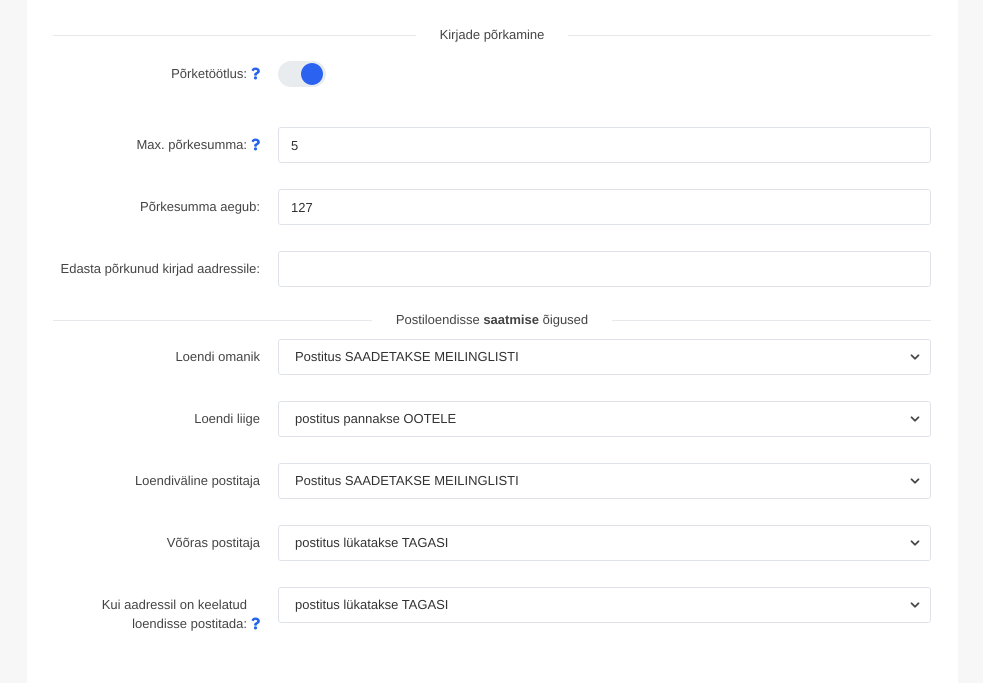 The height and width of the screenshot is (683, 983). What do you see at coordinates (160, 269) in the screenshot?
I see `field-label: Edasta põrkunud kirjad aadressile:` at bounding box center [160, 269].